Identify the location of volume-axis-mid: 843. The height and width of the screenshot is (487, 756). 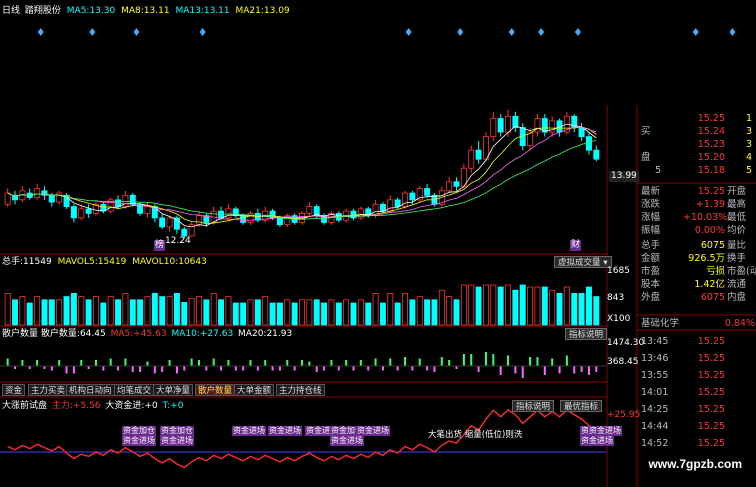
(616, 298).